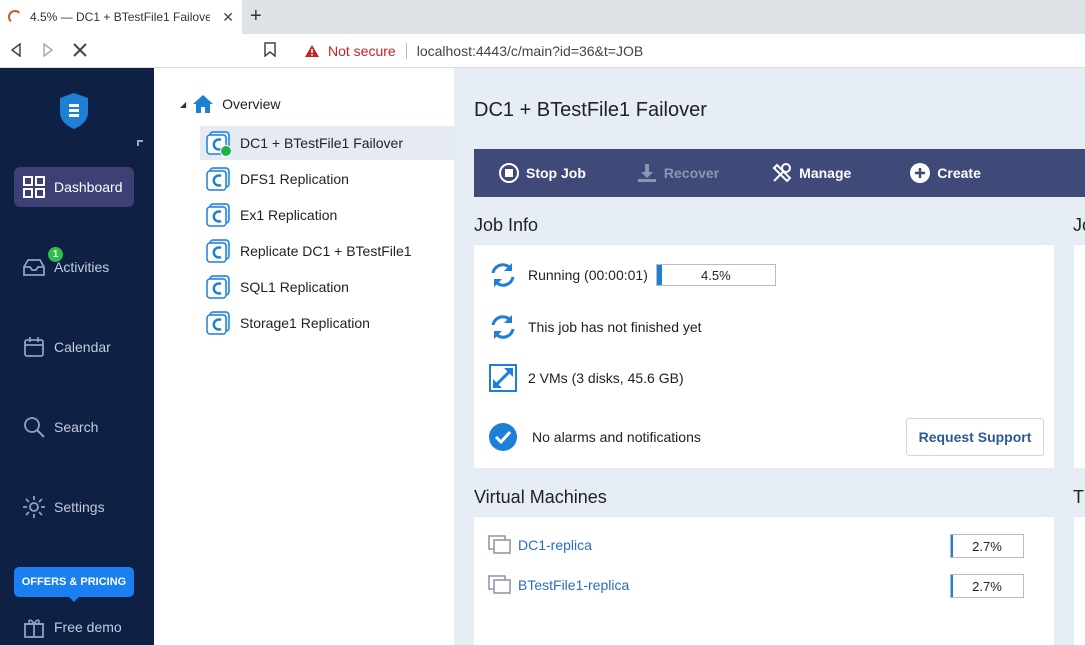  What do you see at coordinates (34, 507) in the screenshot?
I see `gear-icon` at bounding box center [34, 507].